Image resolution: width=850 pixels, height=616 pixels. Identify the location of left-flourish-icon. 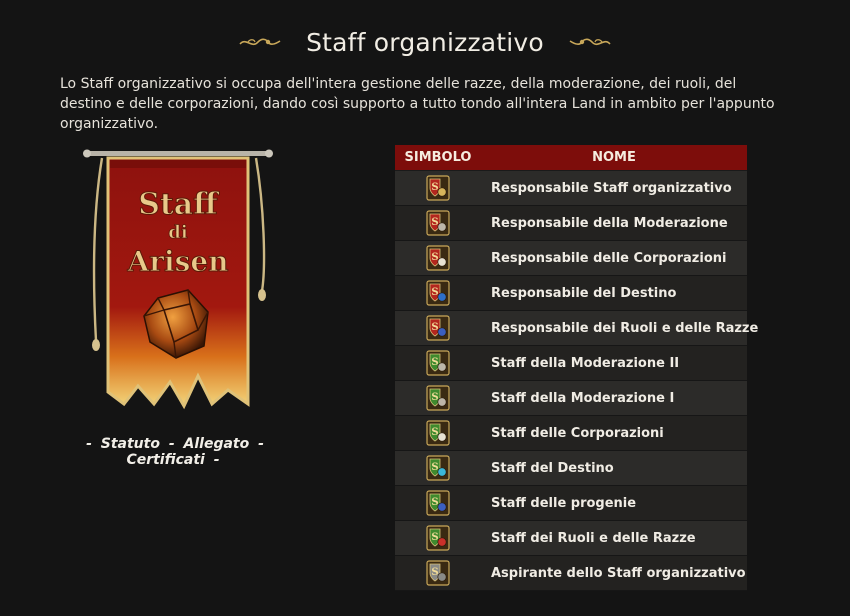
(260, 42).